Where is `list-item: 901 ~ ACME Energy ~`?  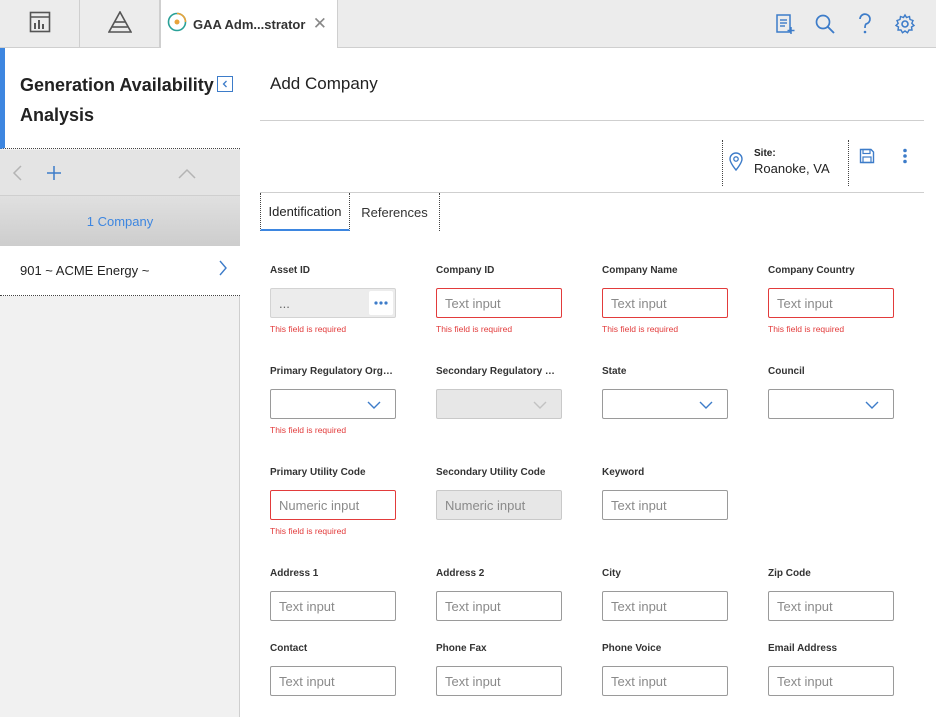
list-item: 901 ~ ACME Energy ~ is located at coordinates (120, 271).